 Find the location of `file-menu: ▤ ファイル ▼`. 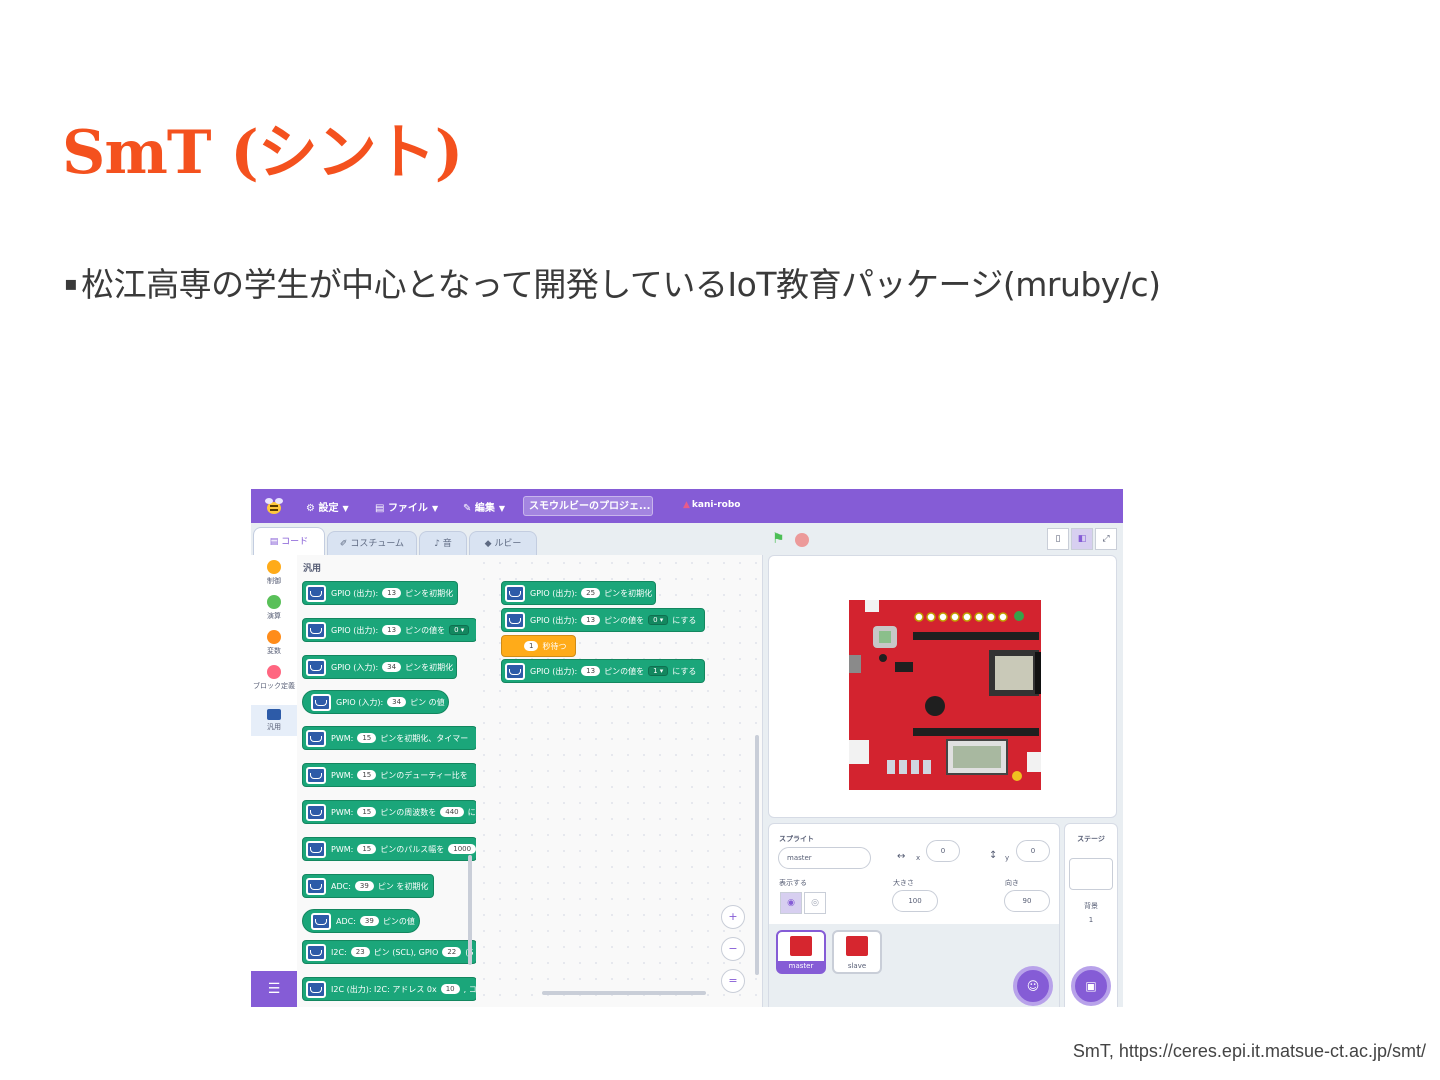

file-menu: ▤ ファイル ▼ is located at coordinates (406, 506).